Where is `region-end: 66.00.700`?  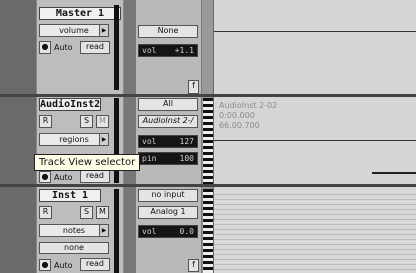 region-end: 66.00.700 is located at coordinates (239, 125).